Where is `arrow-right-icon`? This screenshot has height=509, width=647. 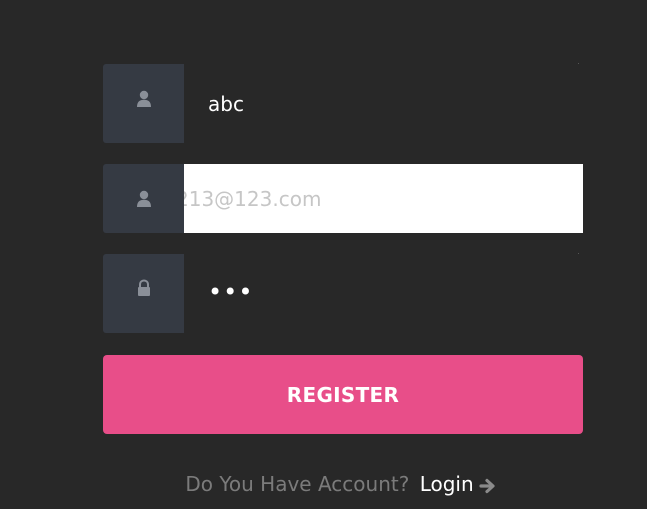 arrow-right-icon is located at coordinates (488, 486).